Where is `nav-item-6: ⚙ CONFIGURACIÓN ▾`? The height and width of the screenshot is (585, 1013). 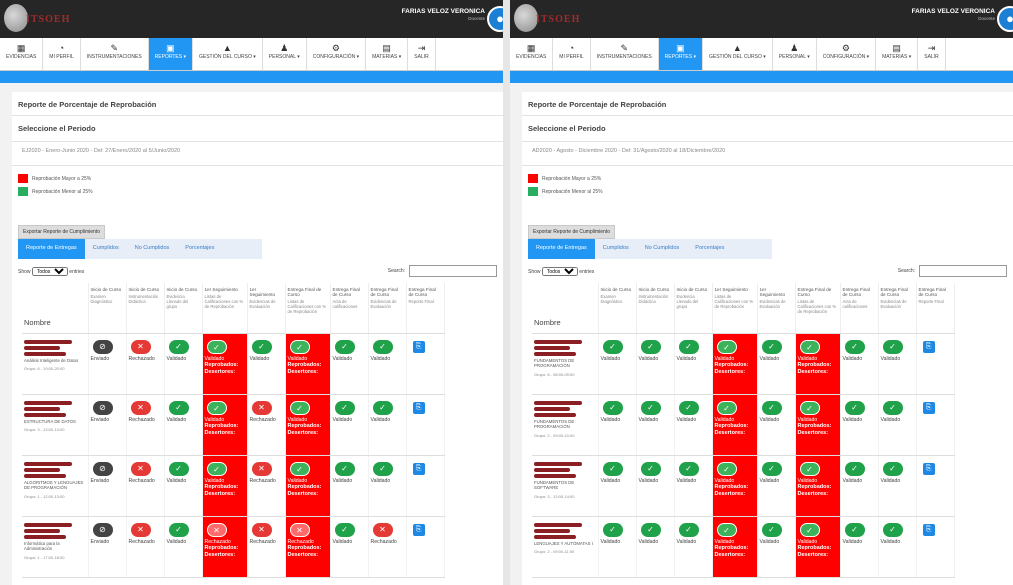 nav-item-6: ⚙ CONFIGURACIÓN ▾ is located at coordinates (337, 54).